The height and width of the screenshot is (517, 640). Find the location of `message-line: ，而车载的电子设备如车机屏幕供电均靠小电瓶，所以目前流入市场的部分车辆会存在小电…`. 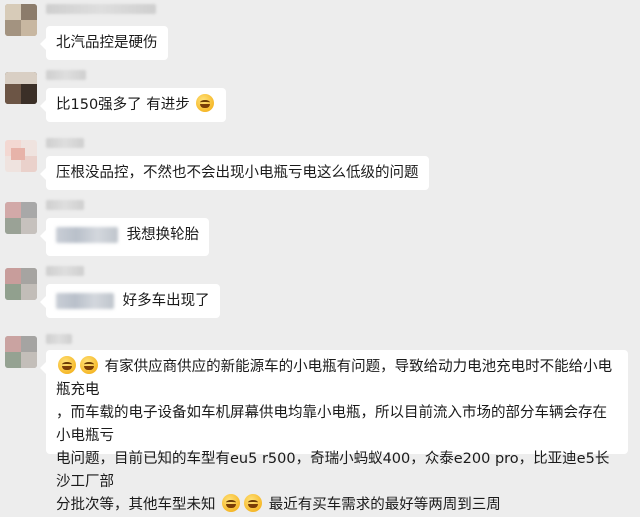

message-line: ，而车载的电子设备如车机屏幕供电均靠小电瓶，所以目前流入市场的部分车辆会存在小电… is located at coordinates (331, 424).